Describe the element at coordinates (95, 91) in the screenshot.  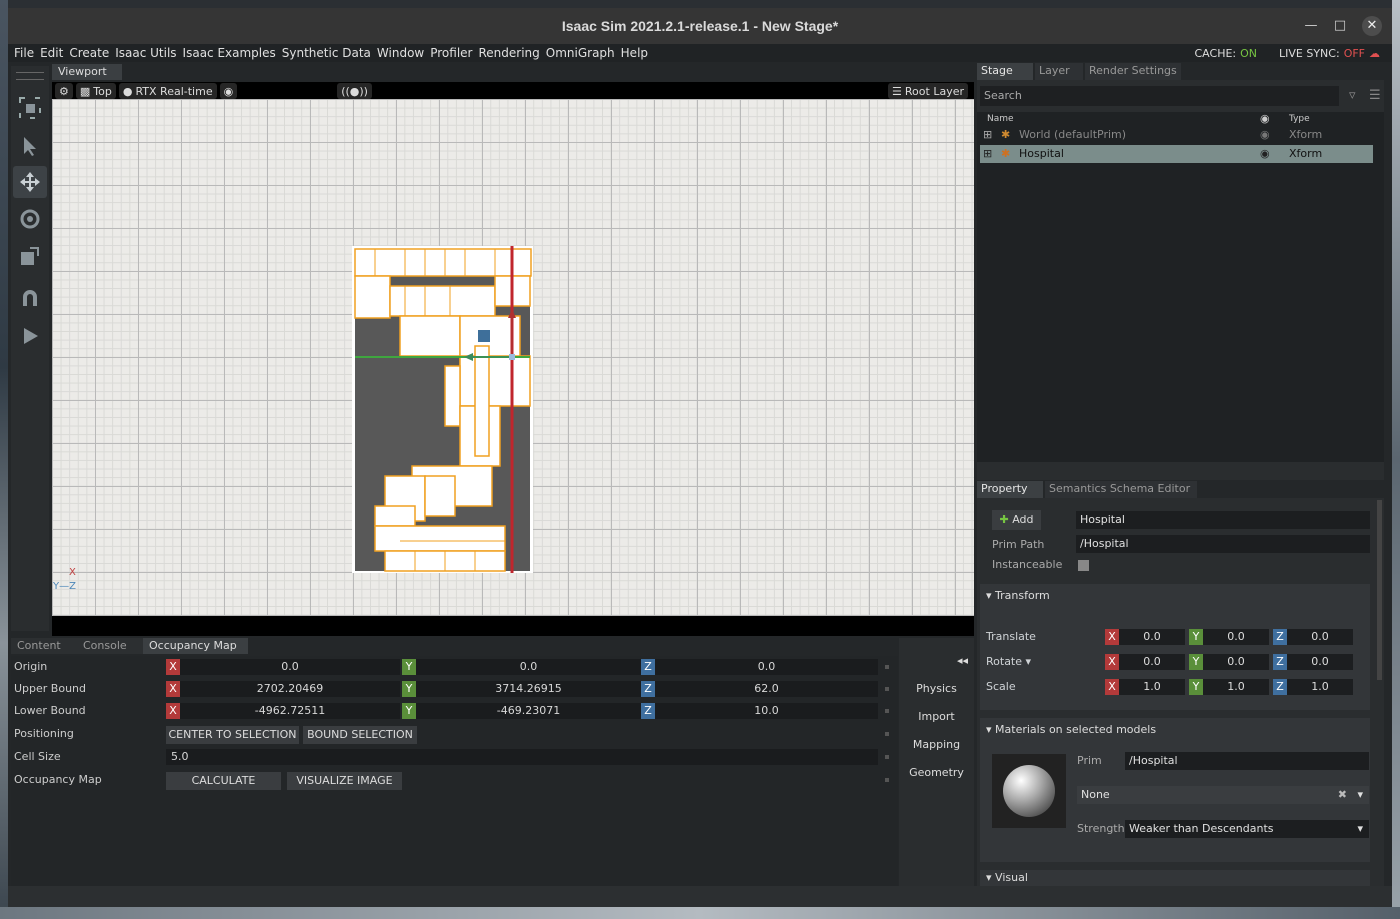
I see `camera-button: ▩ Top` at that location.